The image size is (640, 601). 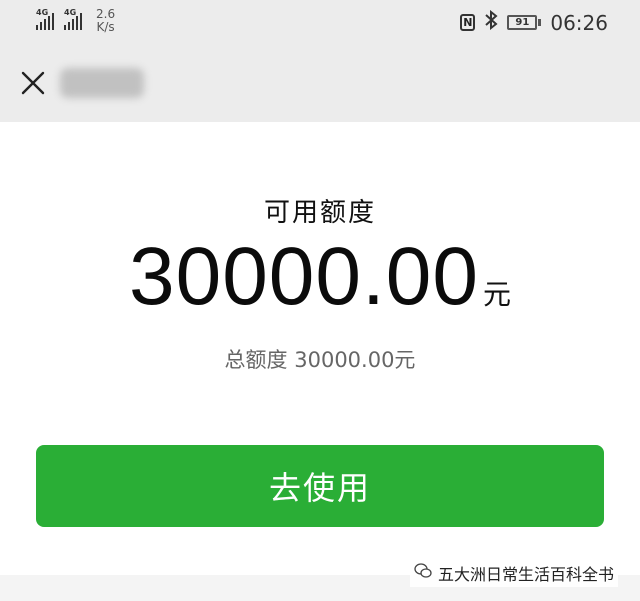 I want to click on nfc-label: N, so click(x=468, y=22).